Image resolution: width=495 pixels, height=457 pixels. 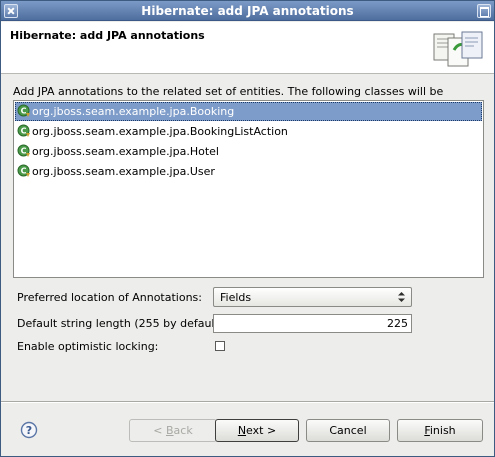 I want to click on list-item-label: org.jboss.seam.example.jpa.User, so click(x=123, y=171).